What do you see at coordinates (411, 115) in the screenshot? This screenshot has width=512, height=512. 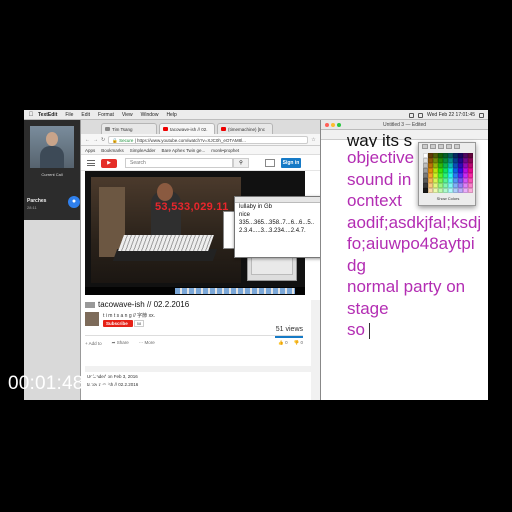 I see `wifi-icon` at bounding box center [411, 115].